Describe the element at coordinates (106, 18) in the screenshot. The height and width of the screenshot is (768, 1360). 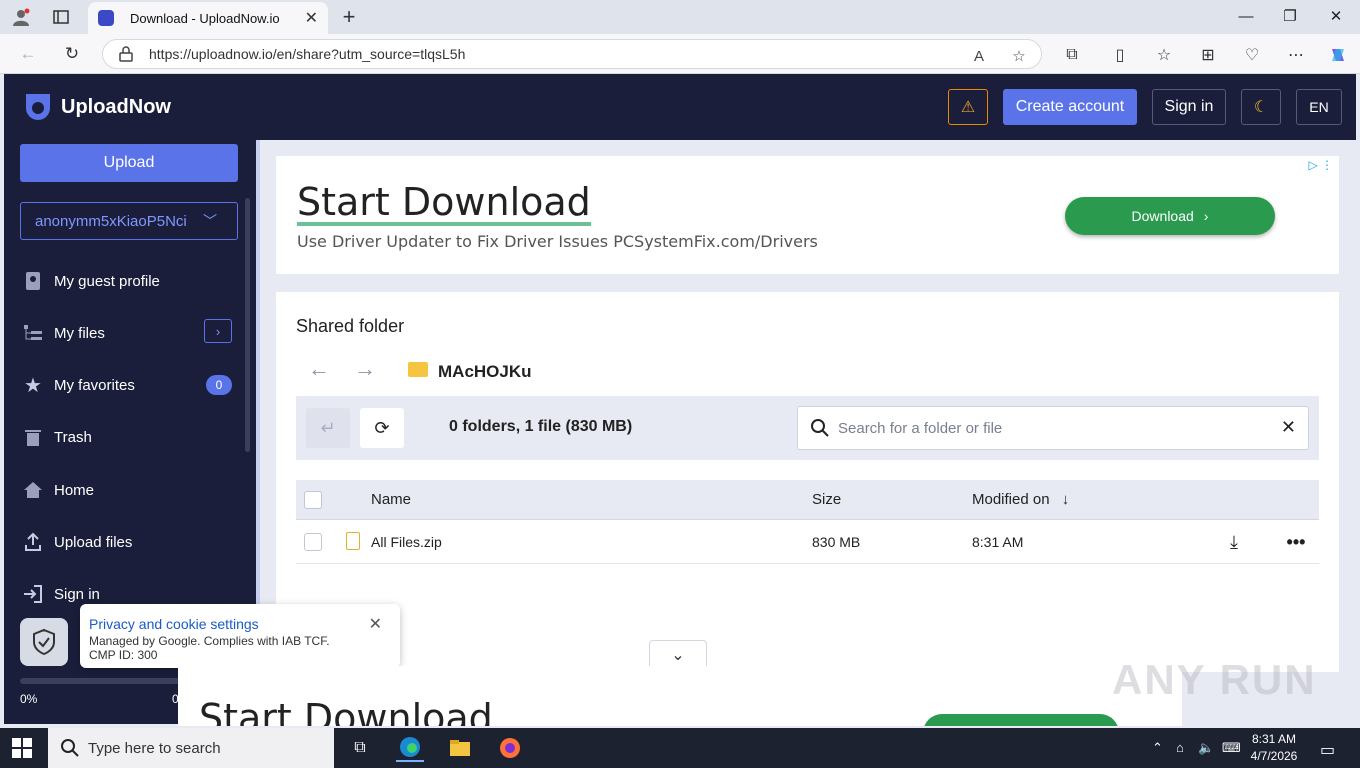
I see `uploadnow-favicon-icon` at that location.